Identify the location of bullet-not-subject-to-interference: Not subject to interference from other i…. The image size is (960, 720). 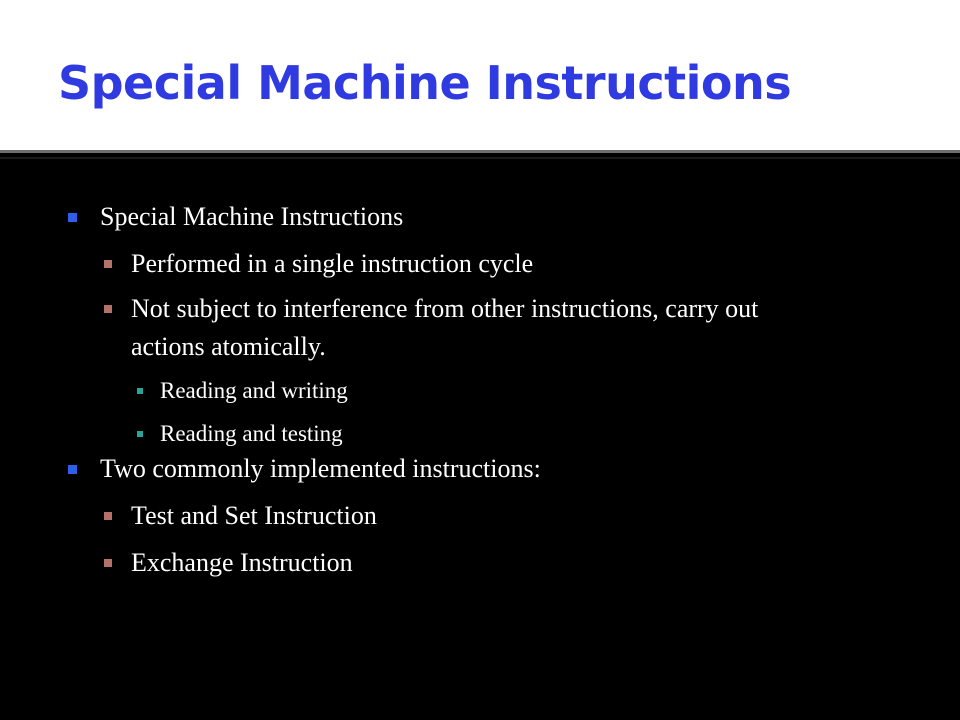
(445, 308).